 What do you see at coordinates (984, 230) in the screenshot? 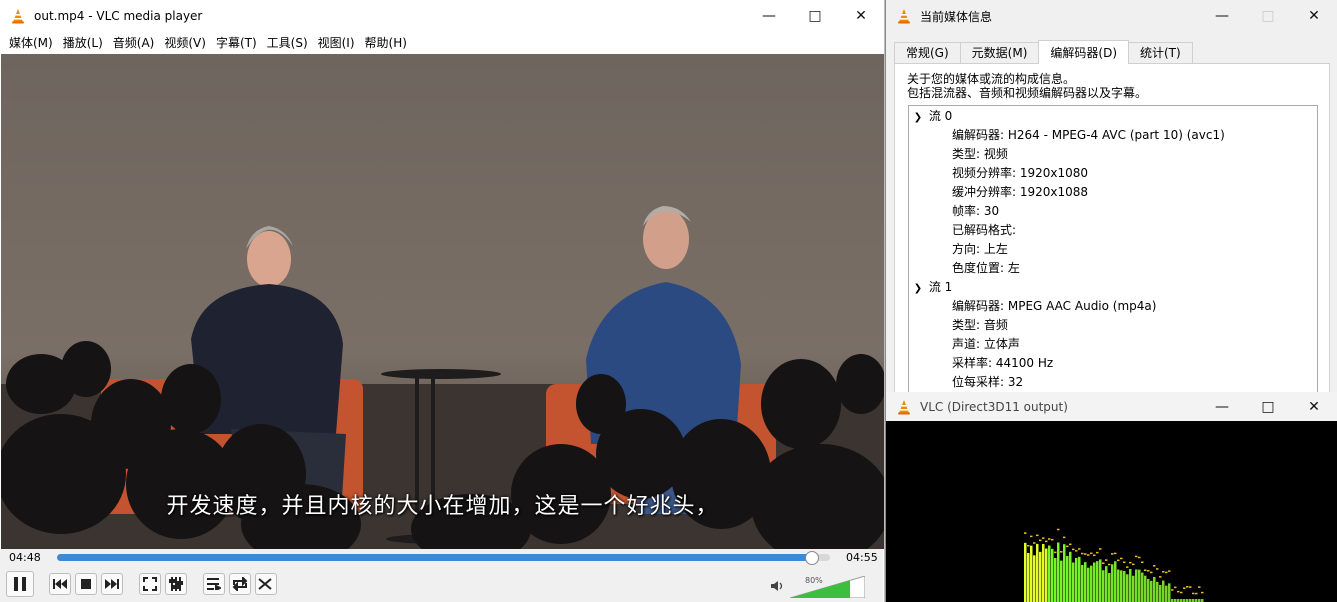
I see `stream-0-decoded-format: 已解码格式:` at bounding box center [984, 230].